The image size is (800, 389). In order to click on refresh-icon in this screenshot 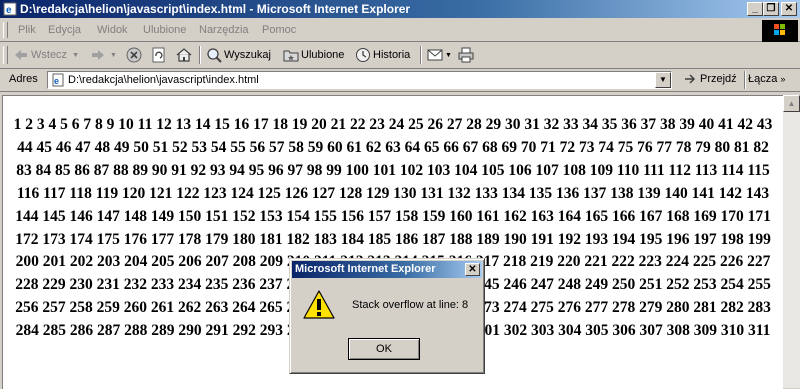, I will do `click(158, 55)`.